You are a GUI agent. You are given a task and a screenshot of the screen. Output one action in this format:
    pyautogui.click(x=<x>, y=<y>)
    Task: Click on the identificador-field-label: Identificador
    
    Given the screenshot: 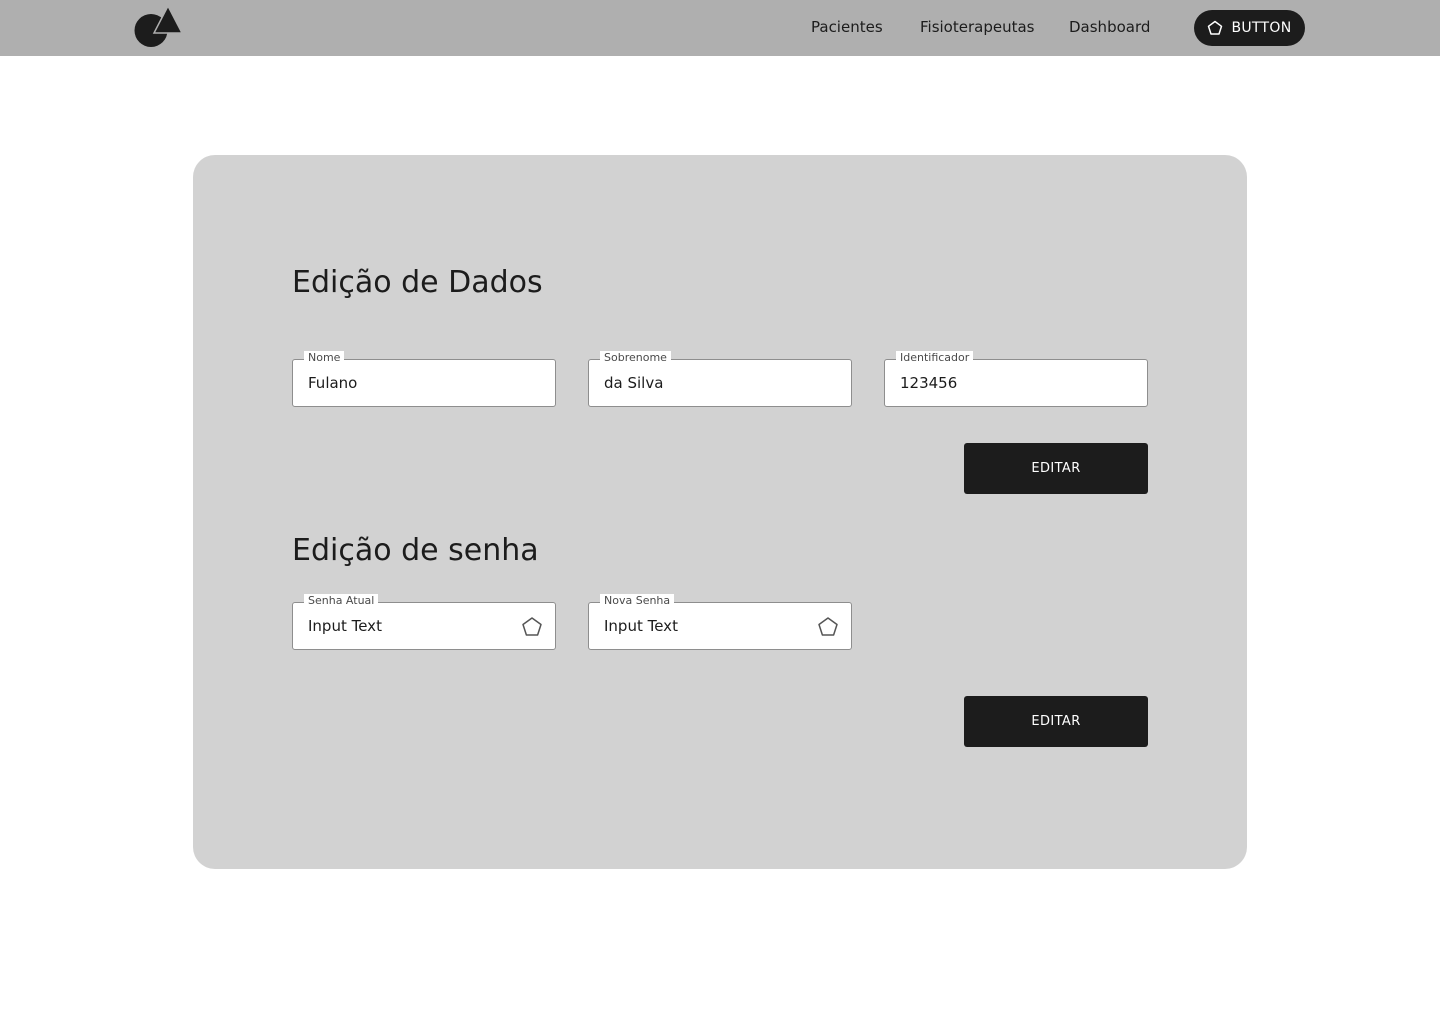 What is the action you would take?
    pyautogui.click(x=935, y=358)
    